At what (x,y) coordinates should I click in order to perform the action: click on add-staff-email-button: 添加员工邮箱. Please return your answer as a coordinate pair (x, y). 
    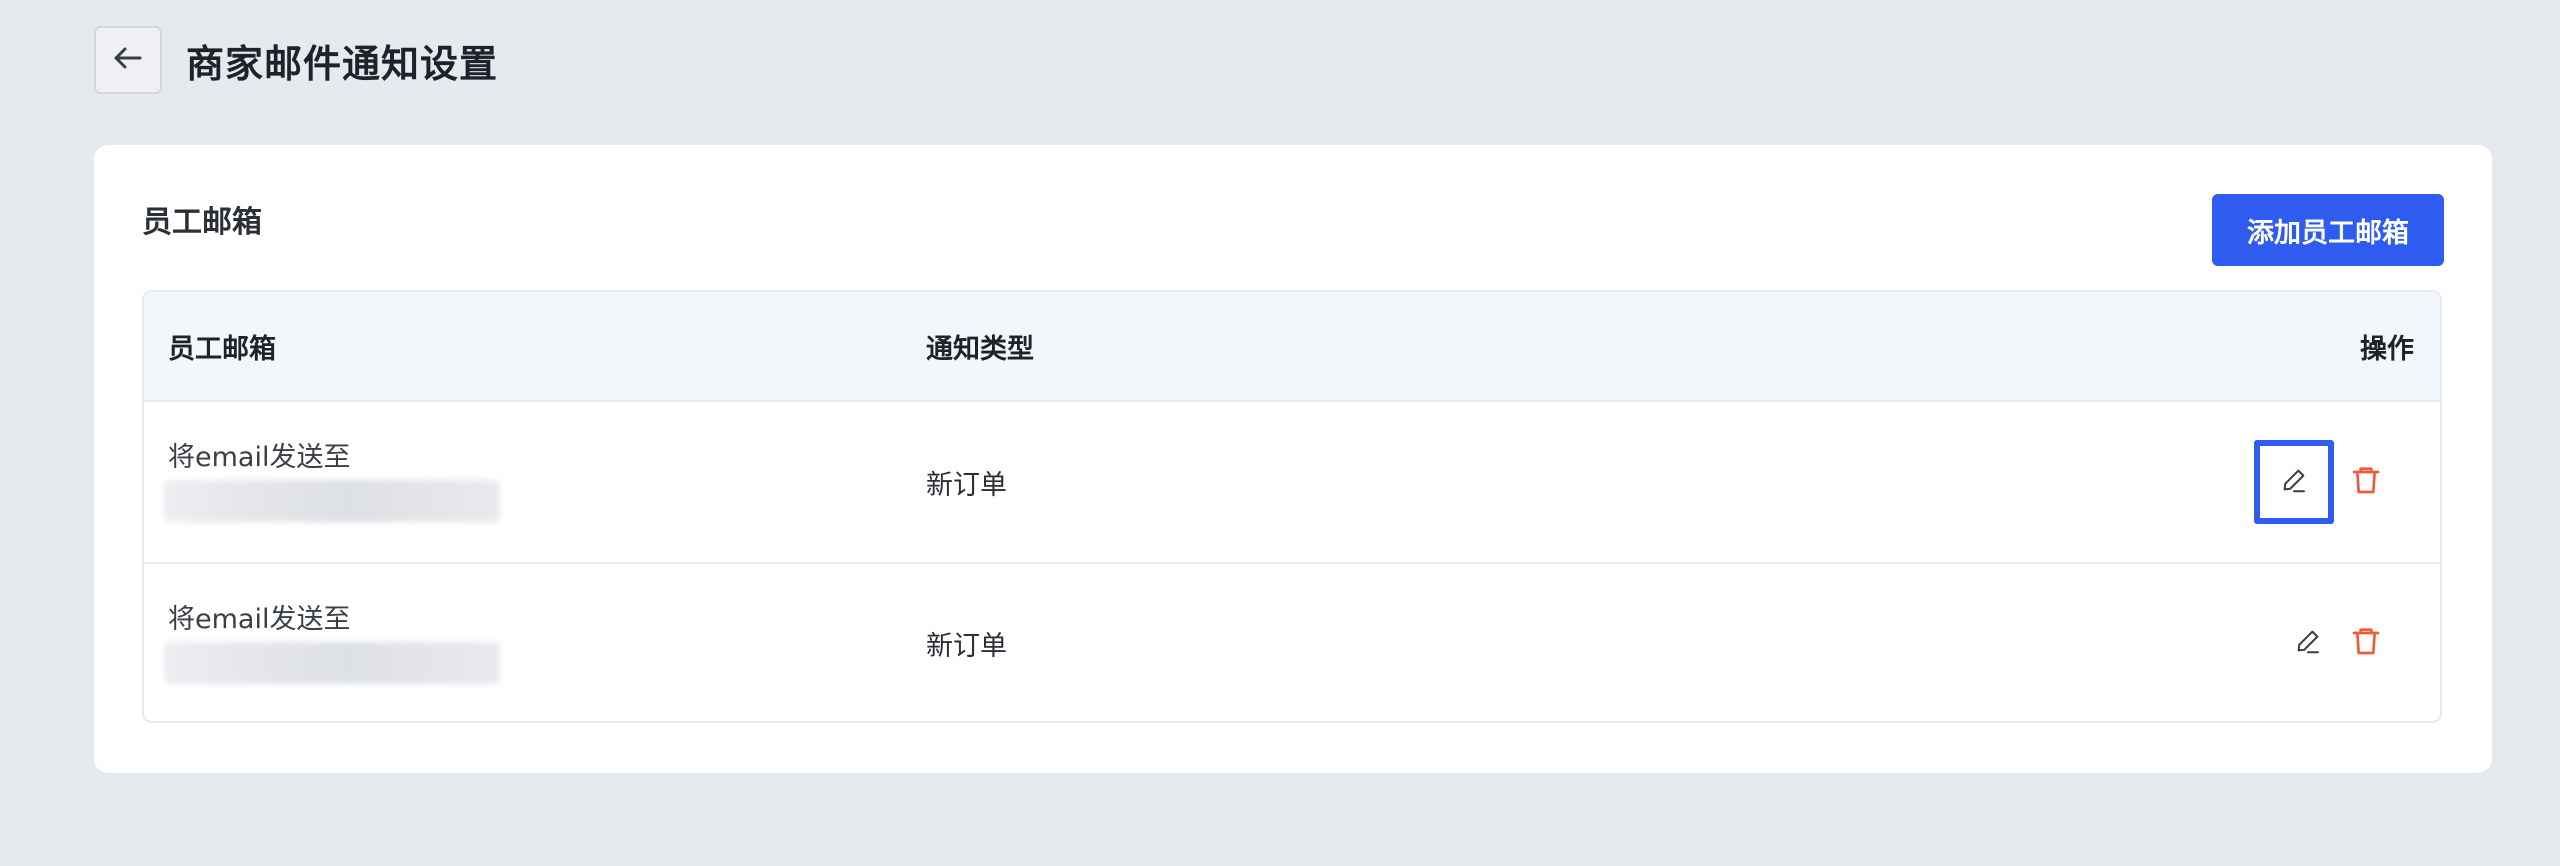
    Looking at the image, I should click on (2328, 230).